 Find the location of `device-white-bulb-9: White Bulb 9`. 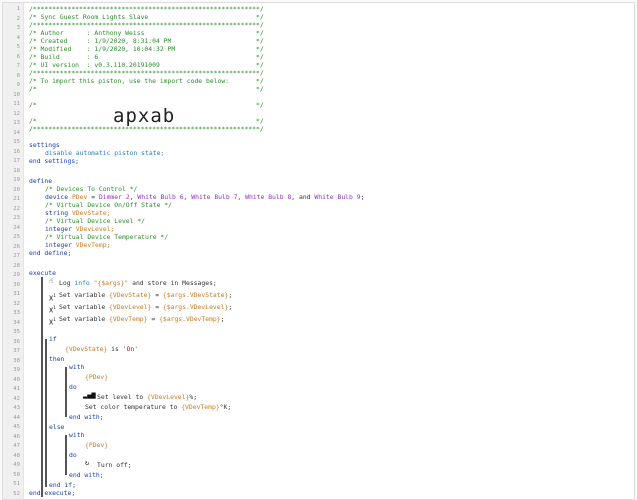

device-white-bulb-9: White Bulb 9 is located at coordinates (337, 197).